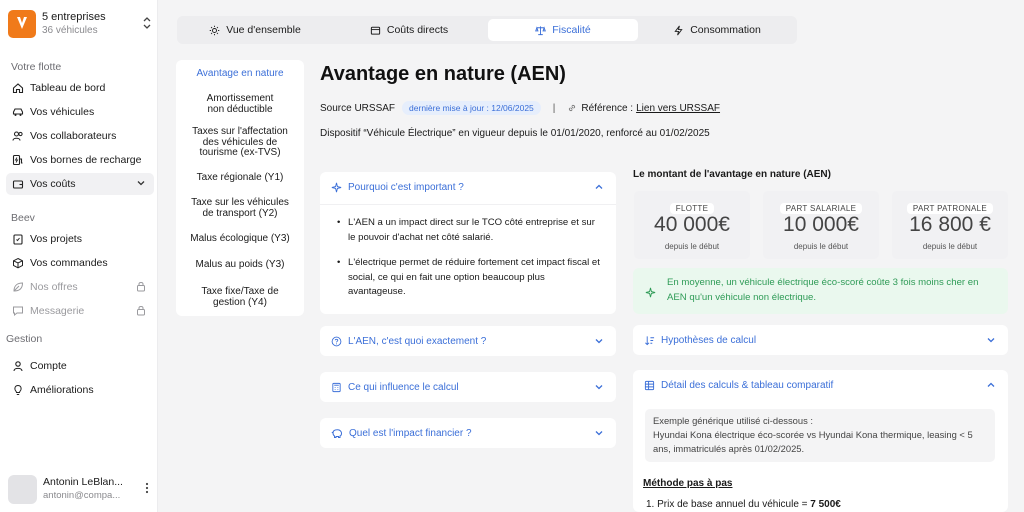  Describe the element at coordinates (725, 30) in the screenshot. I see `tab-label: Consommation` at that location.